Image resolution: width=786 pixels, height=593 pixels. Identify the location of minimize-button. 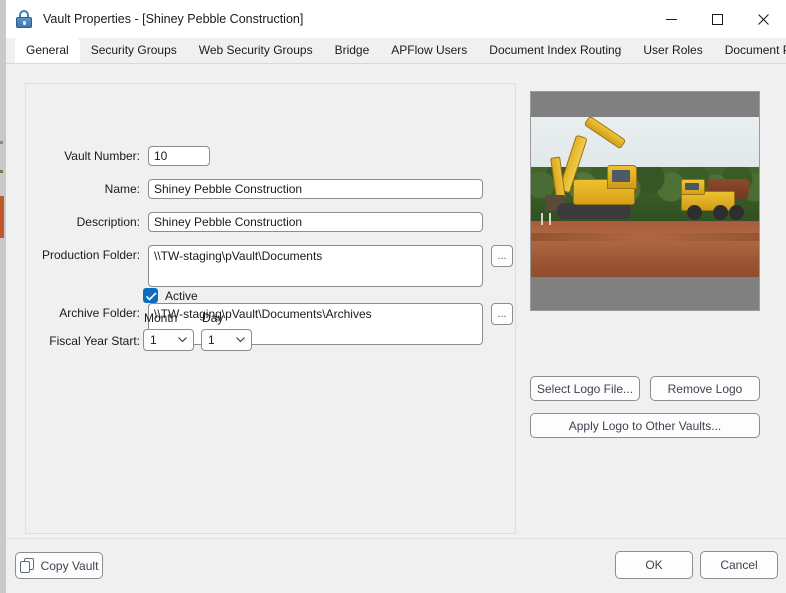
(671, 19).